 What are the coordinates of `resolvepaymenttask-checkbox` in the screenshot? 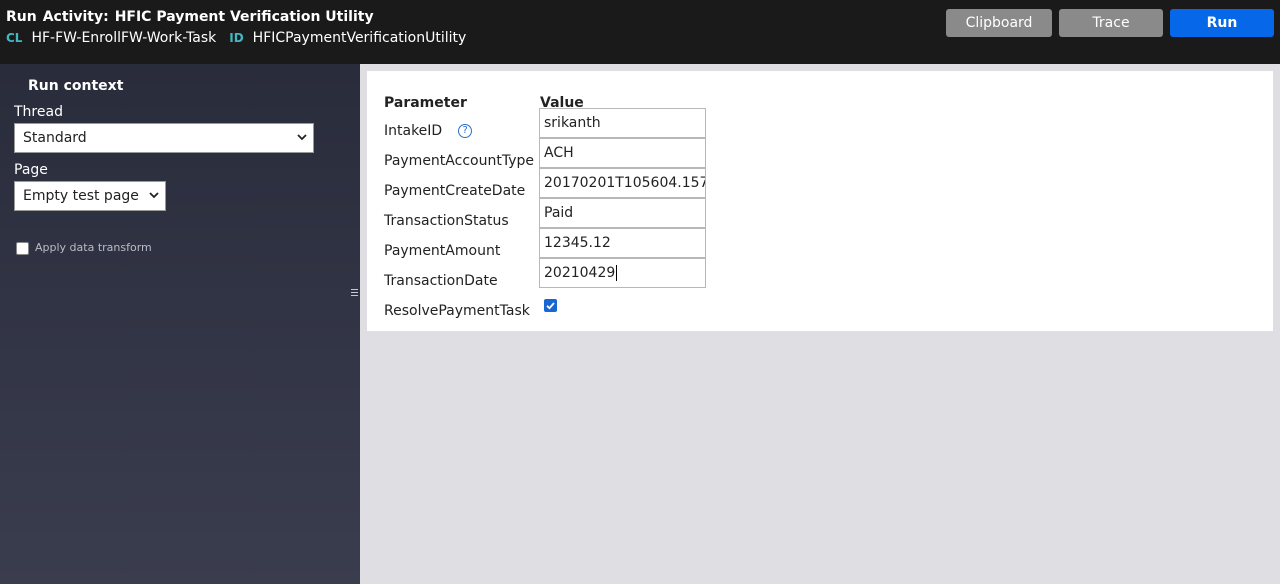 It's located at (550, 305).